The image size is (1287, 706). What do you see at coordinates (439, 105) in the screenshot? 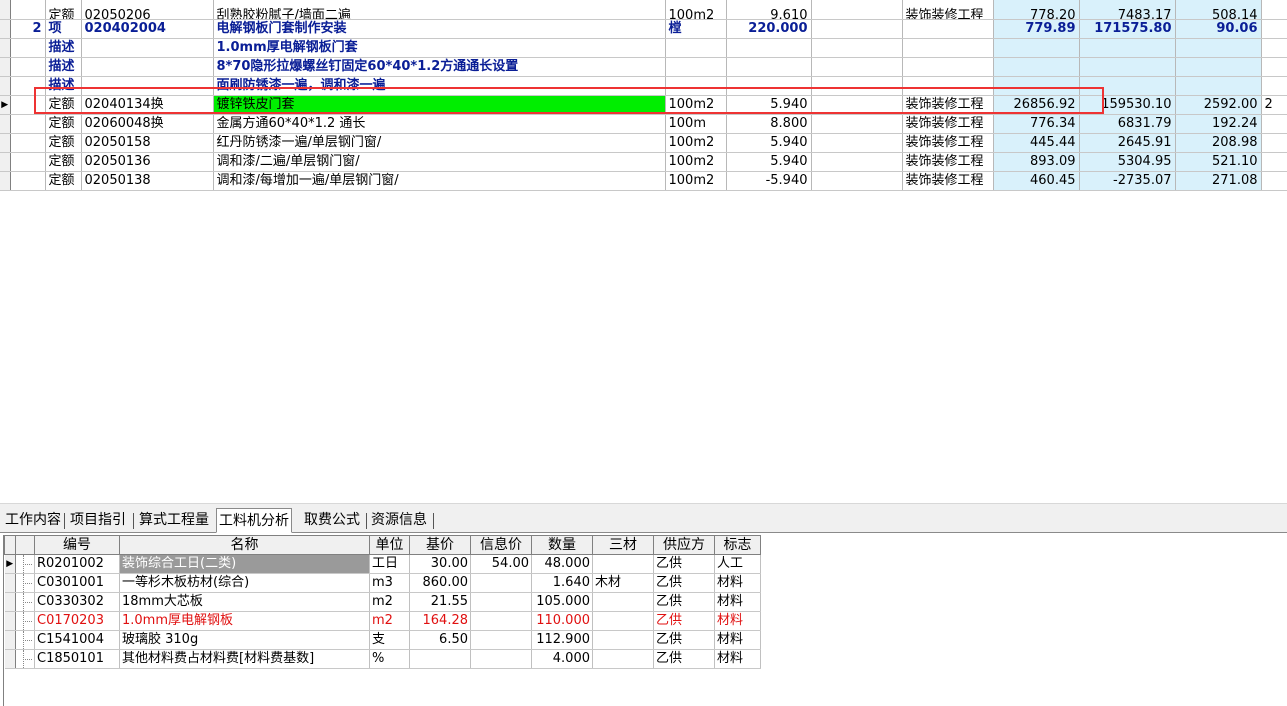
I see `quota-name-cell: 镀锌铁皮门套` at bounding box center [439, 105].